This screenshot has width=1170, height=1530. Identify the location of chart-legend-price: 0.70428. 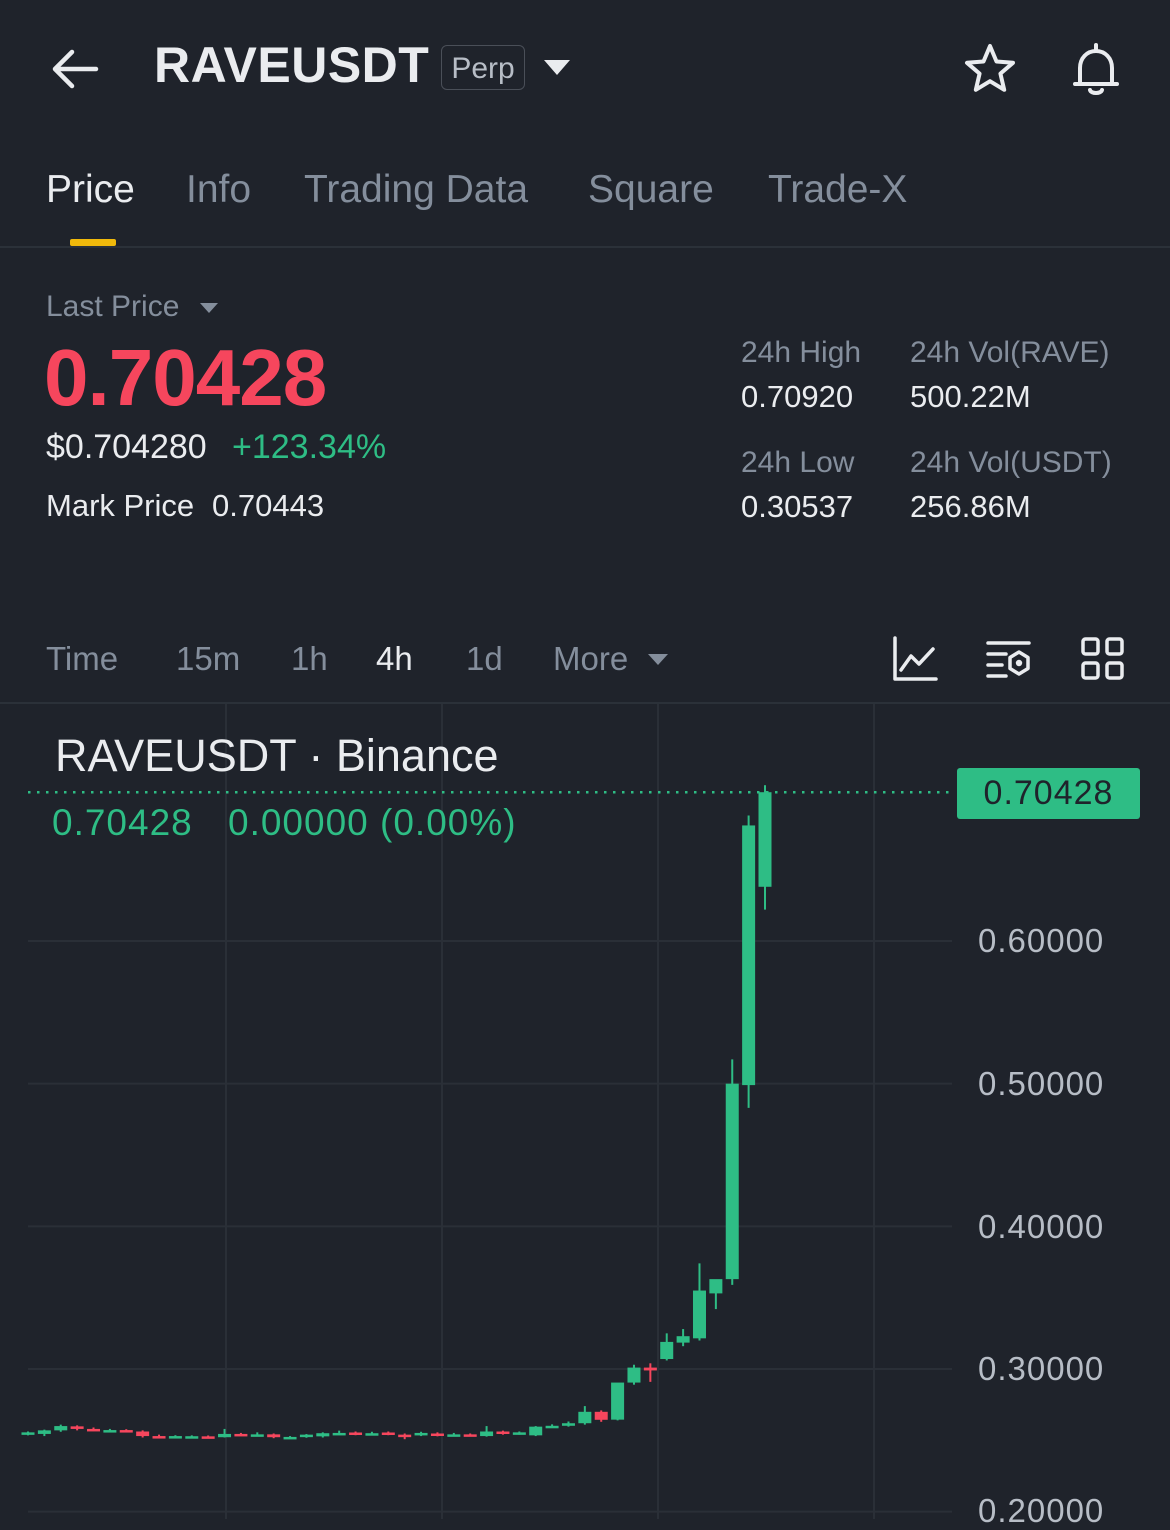
(122, 822).